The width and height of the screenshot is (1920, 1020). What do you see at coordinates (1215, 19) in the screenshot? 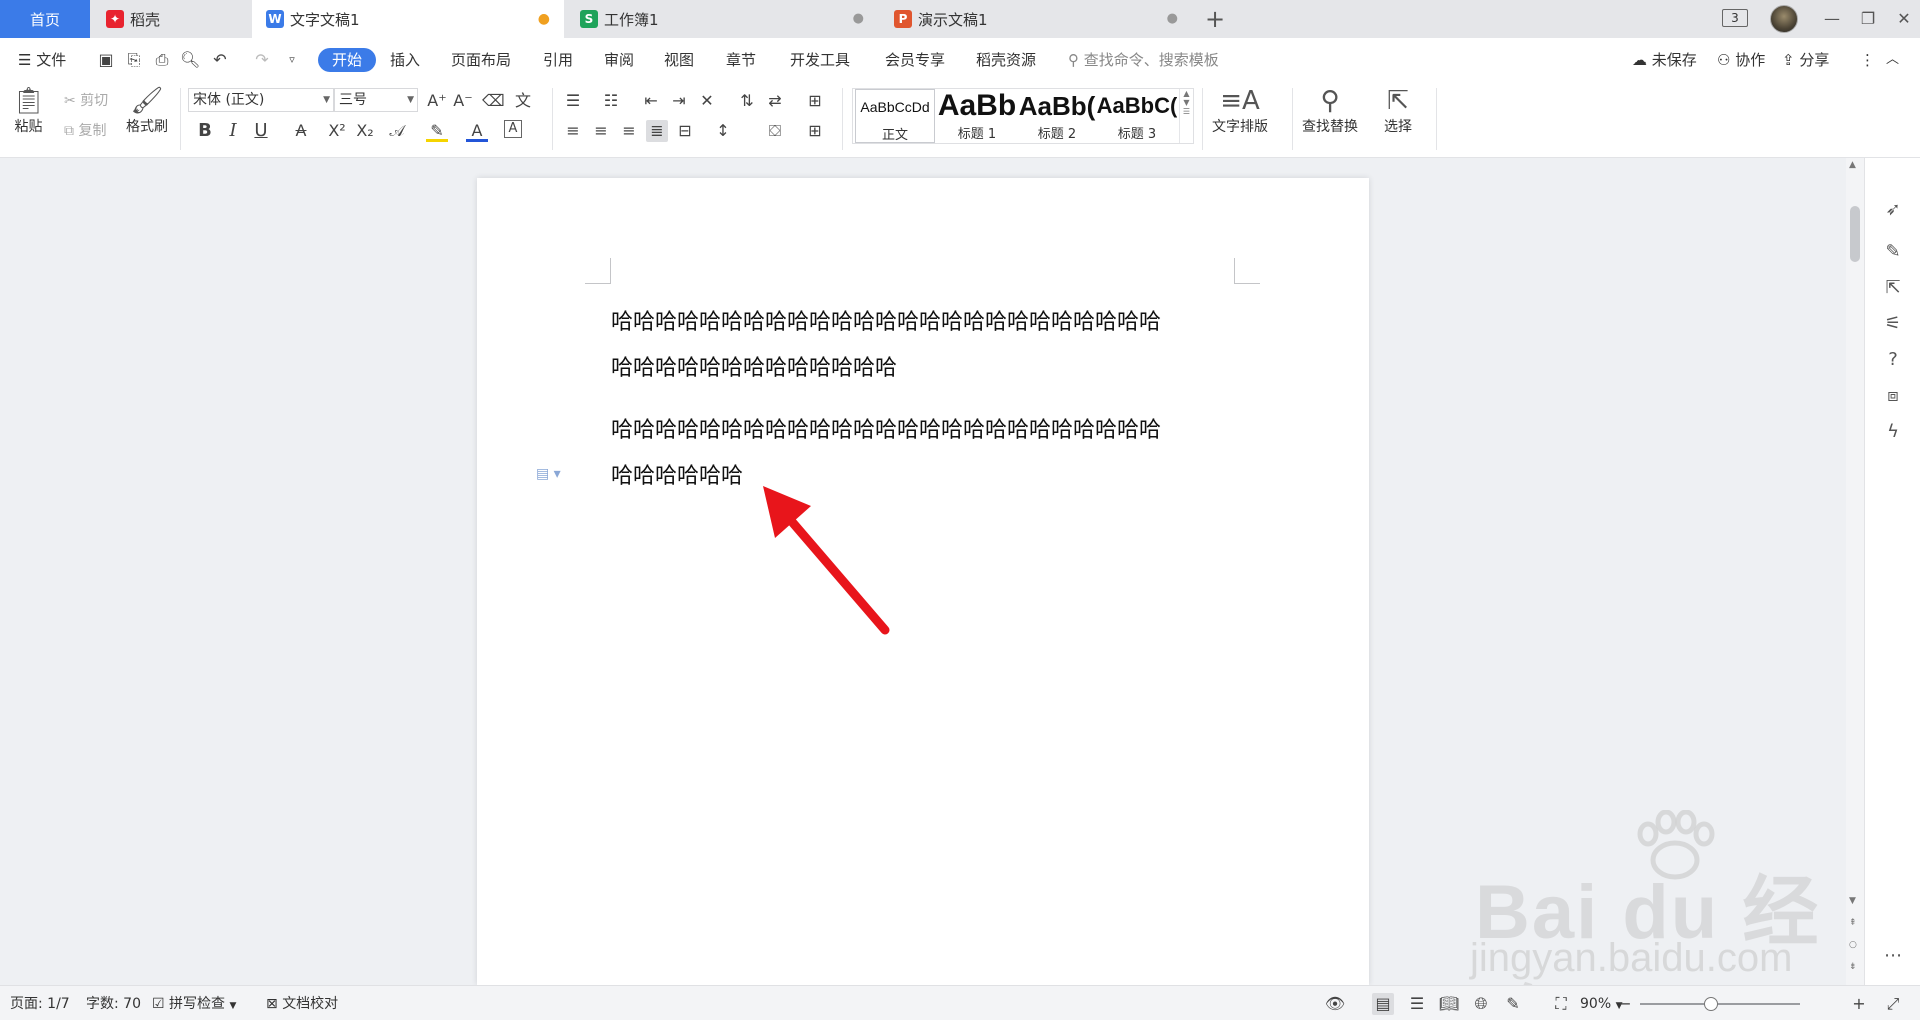
I see `new-tab-button: +` at bounding box center [1215, 19].